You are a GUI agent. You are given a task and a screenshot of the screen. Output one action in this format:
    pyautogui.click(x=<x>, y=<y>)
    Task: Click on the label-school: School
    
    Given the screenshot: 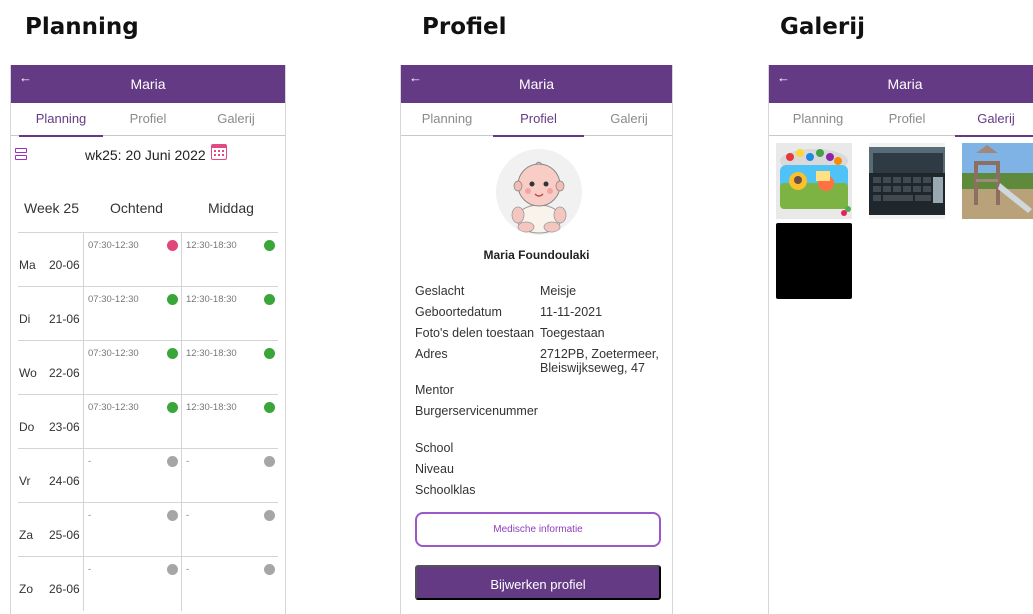 What is the action you would take?
    pyautogui.click(x=434, y=448)
    